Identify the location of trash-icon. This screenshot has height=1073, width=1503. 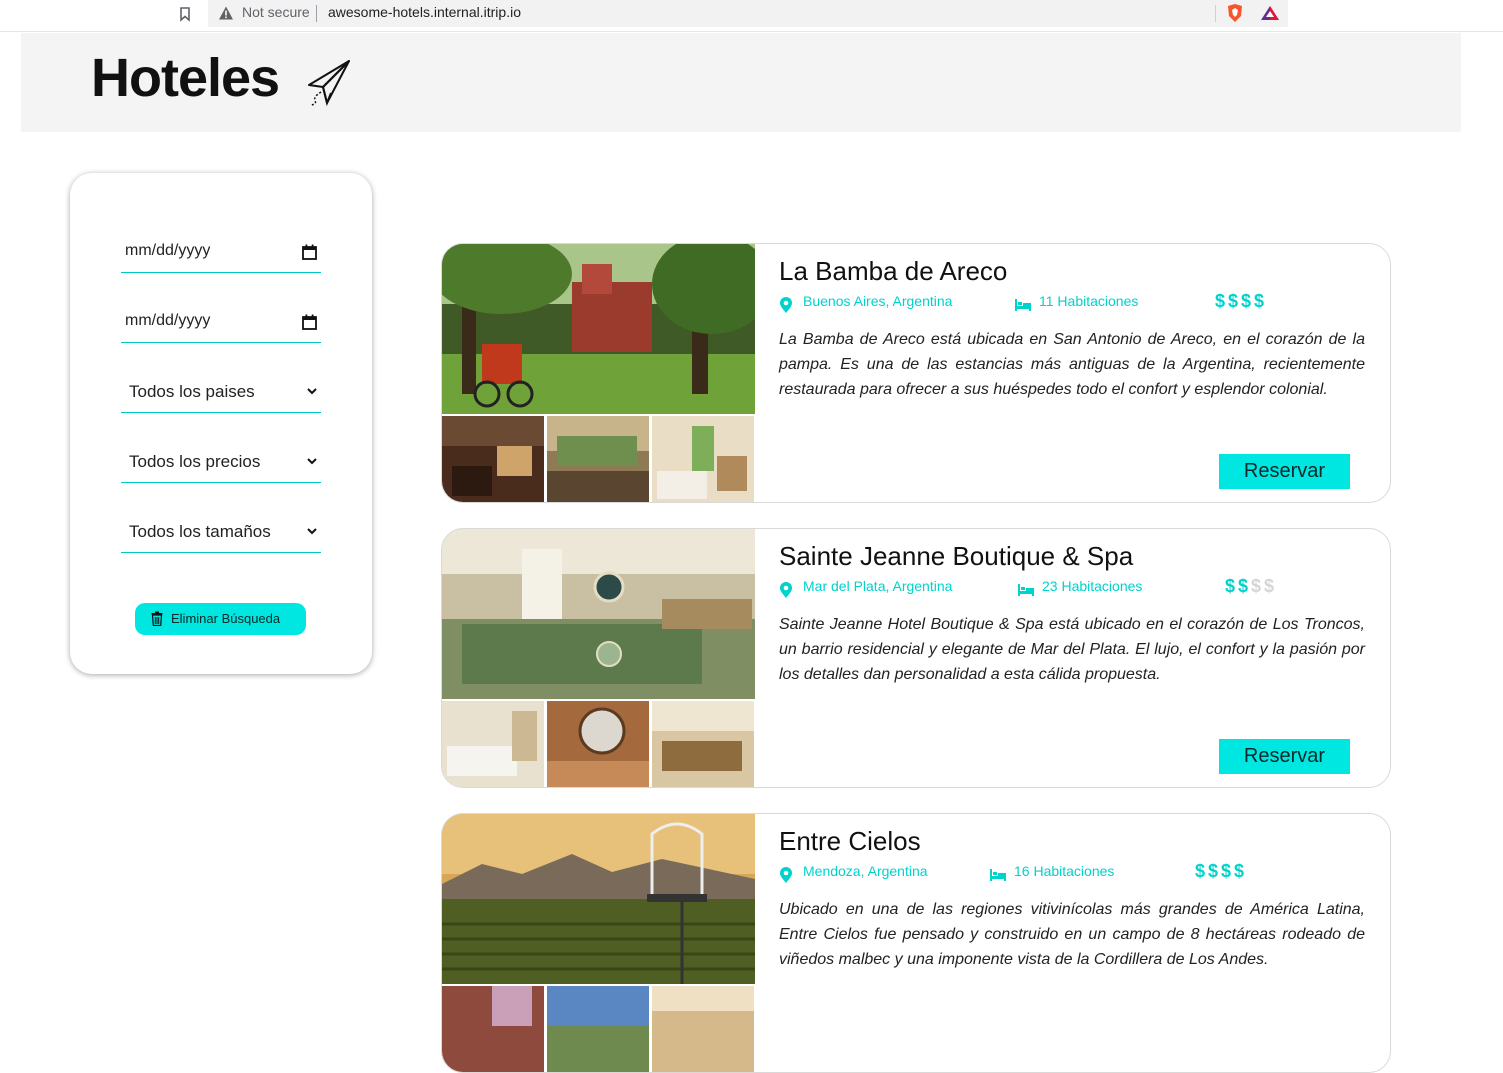
(157, 618).